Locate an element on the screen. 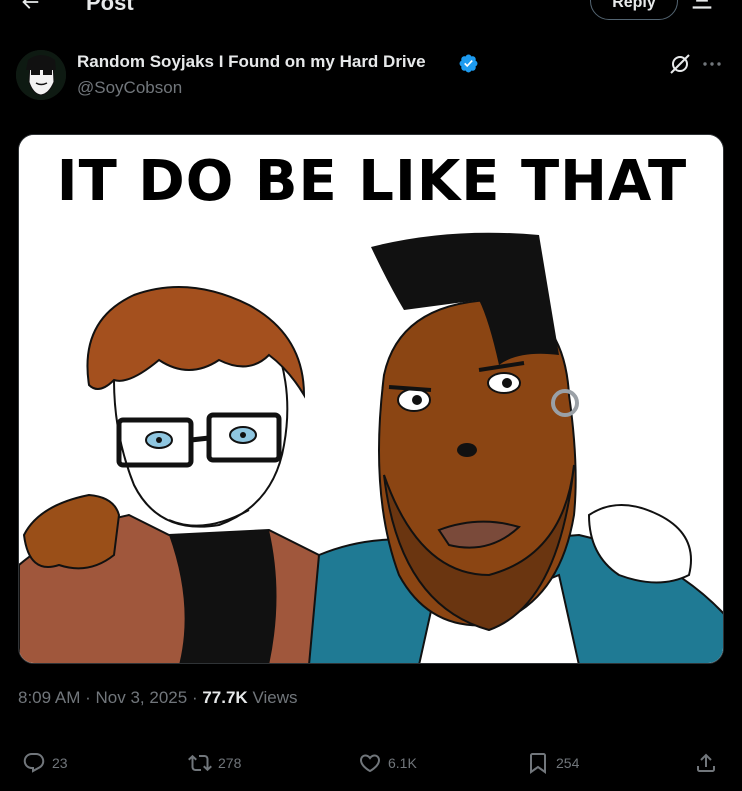 This screenshot has height=791, width=742. views-count: 77.7K is located at coordinates (225, 697).